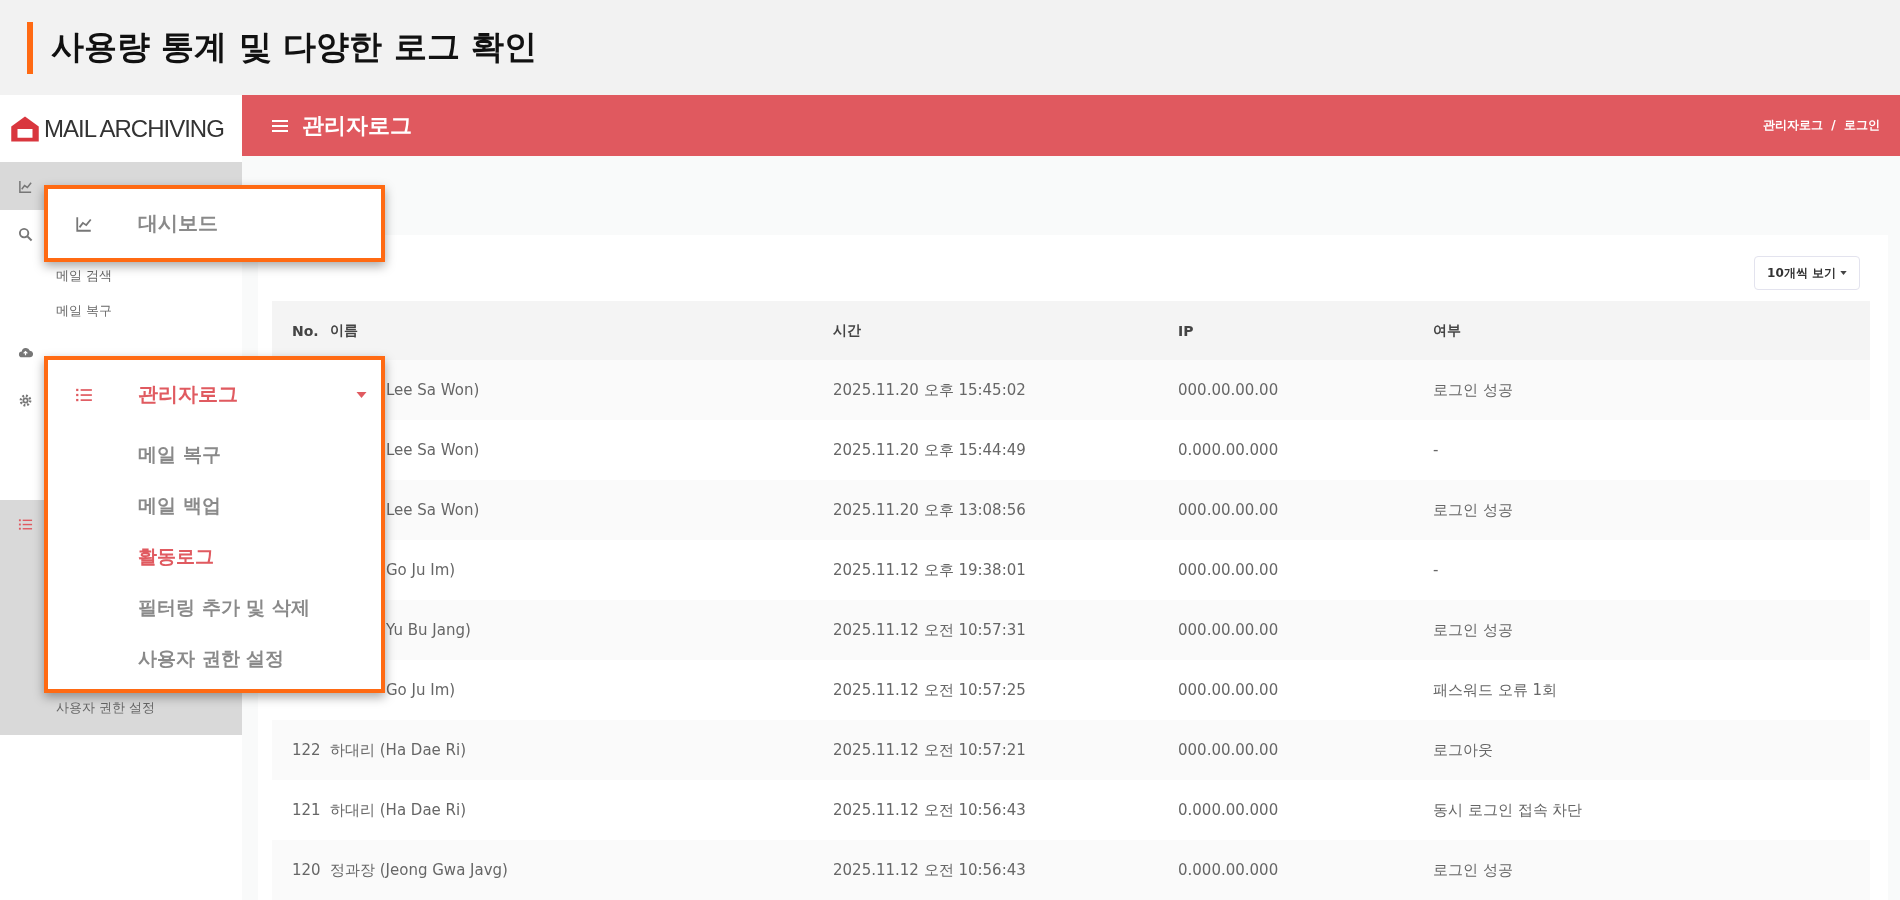 The width and height of the screenshot is (1900, 900). Describe the element at coordinates (25, 128) in the screenshot. I see `house-icon` at that location.